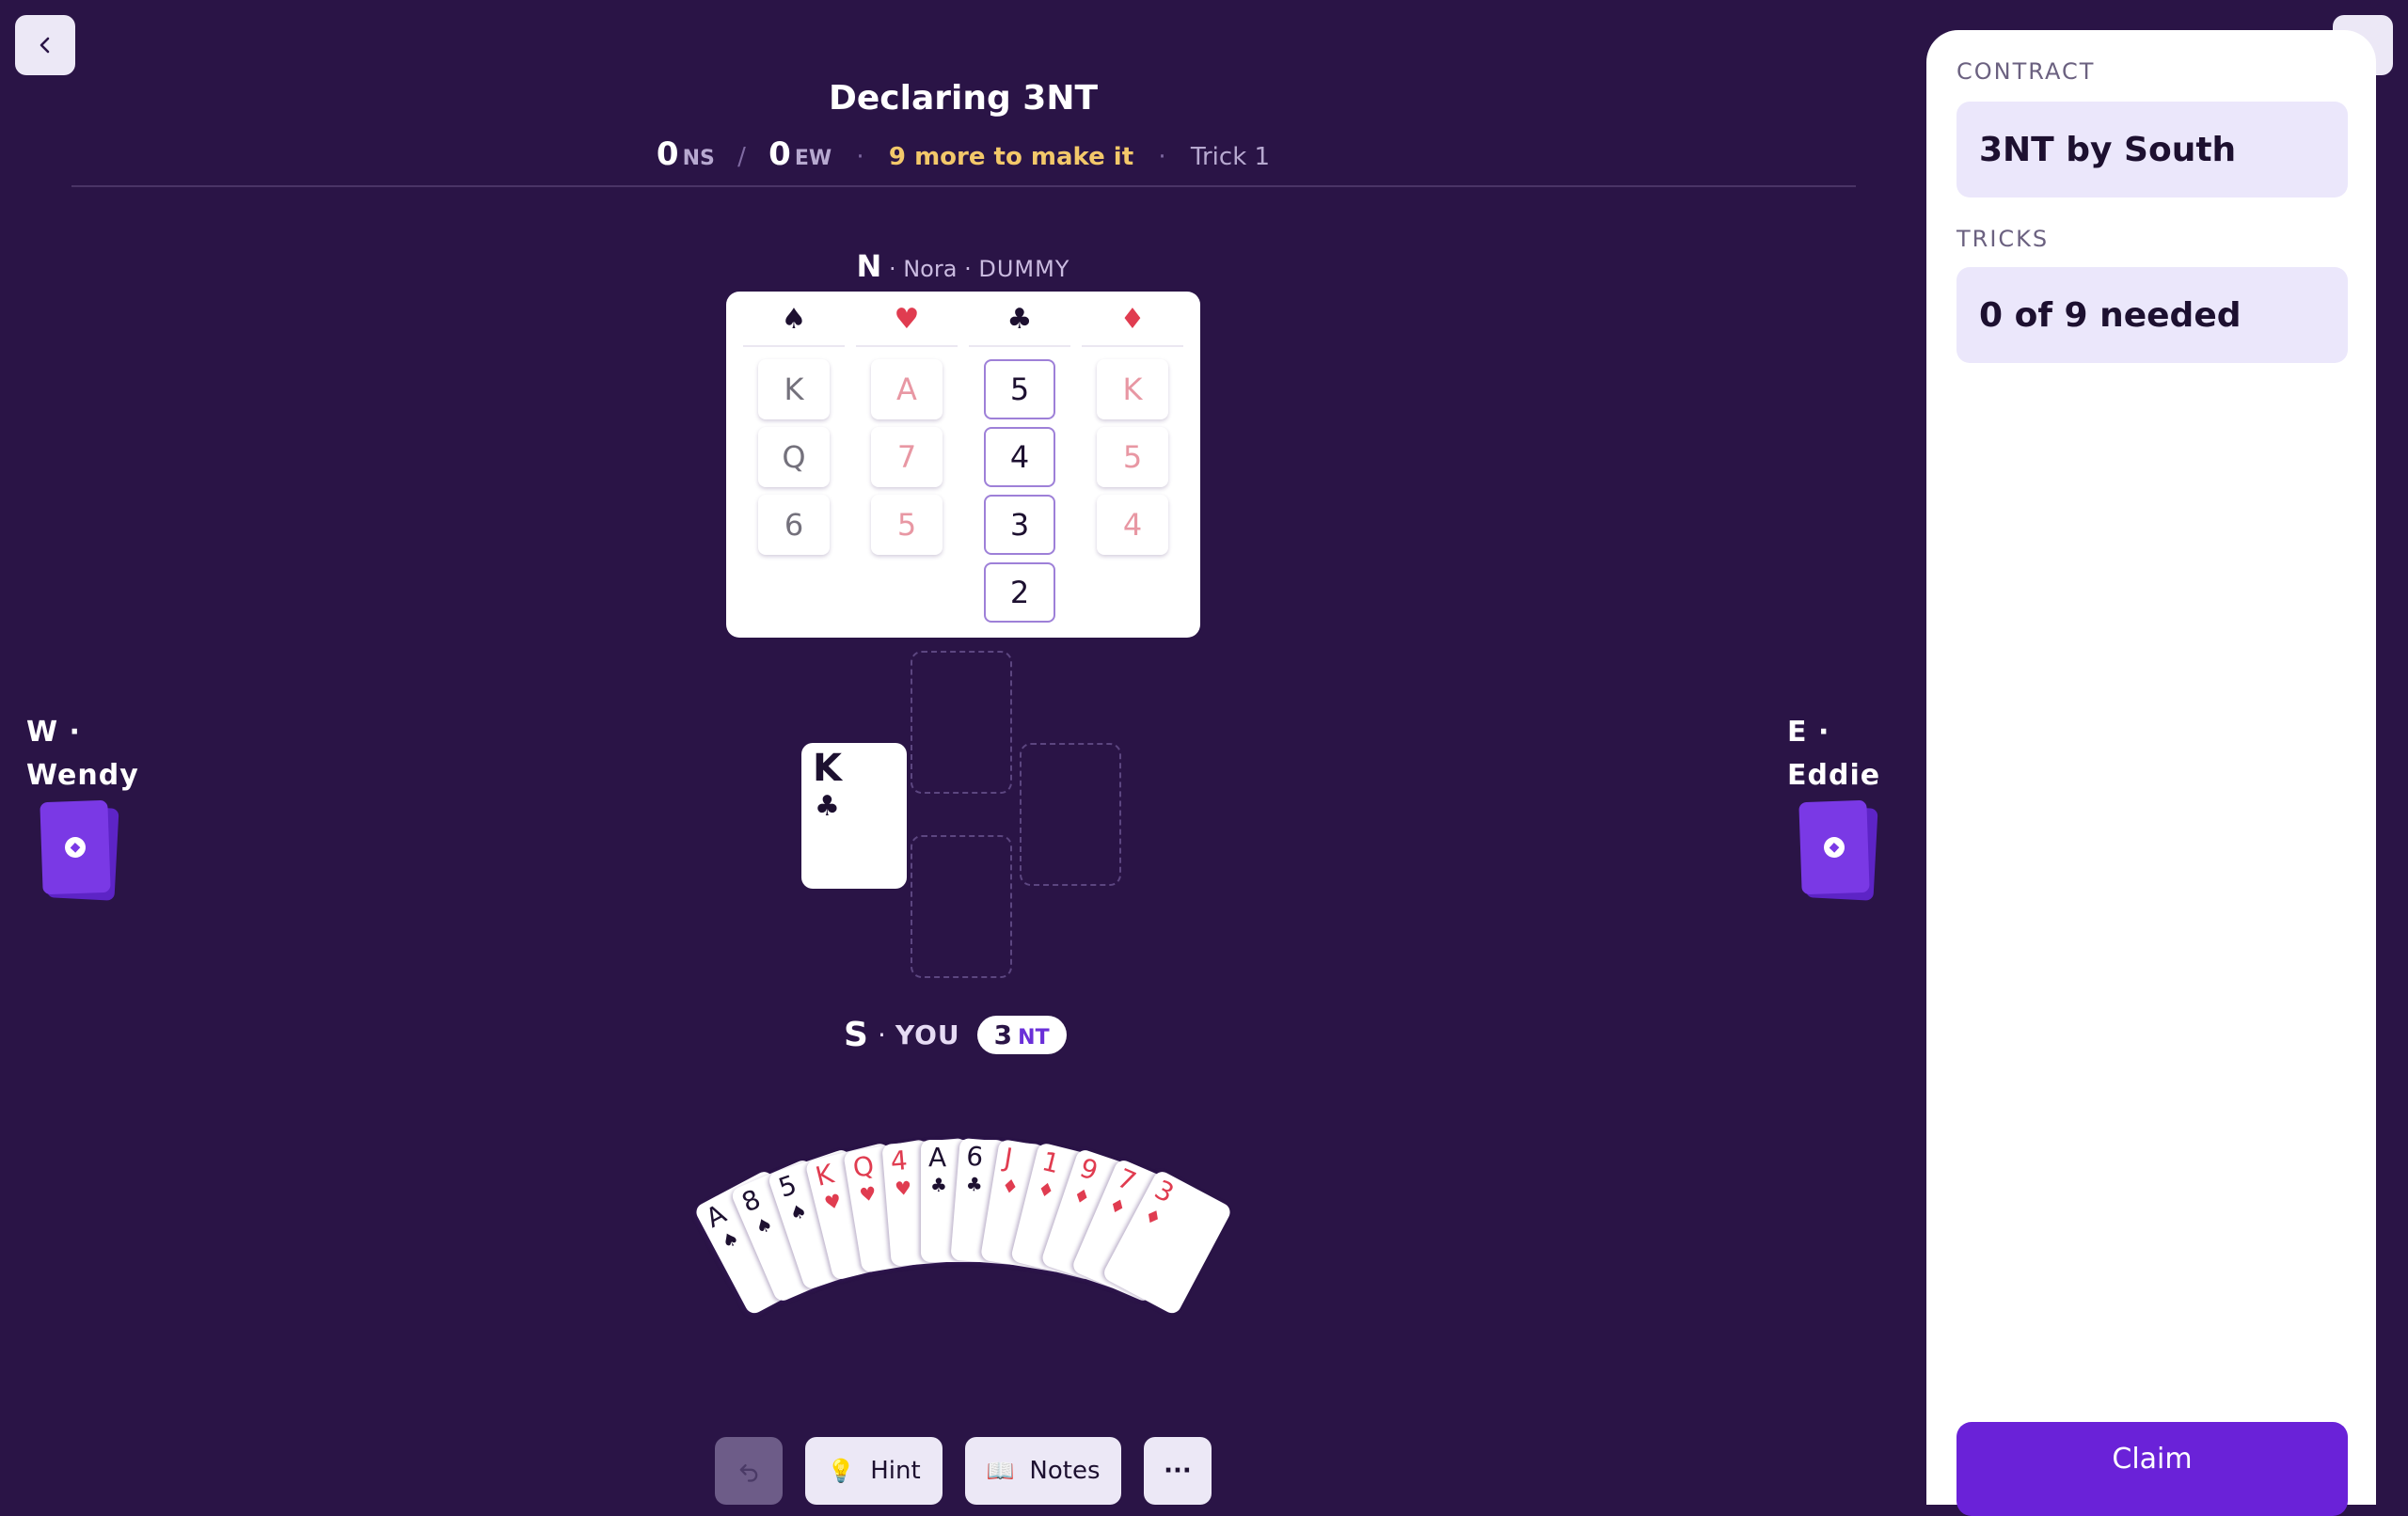 The width and height of the screenshot is (2408, 1516). Describe the element at coordinates (83, 754) in the screenshot. I see `west-player: W · Wendy` at that location.